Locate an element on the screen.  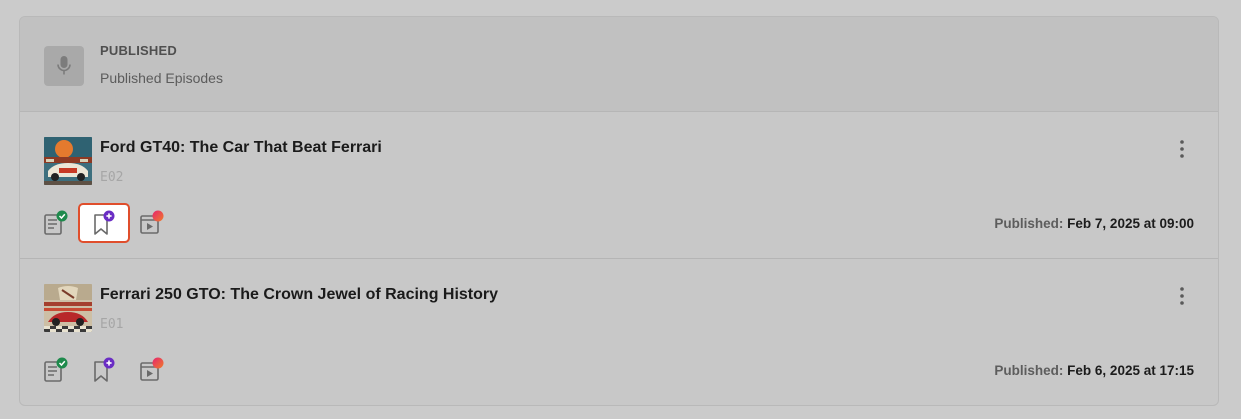
episode-title: Ford GT40: The Car That Beat Ferrari is located at coordinates (241, 148).